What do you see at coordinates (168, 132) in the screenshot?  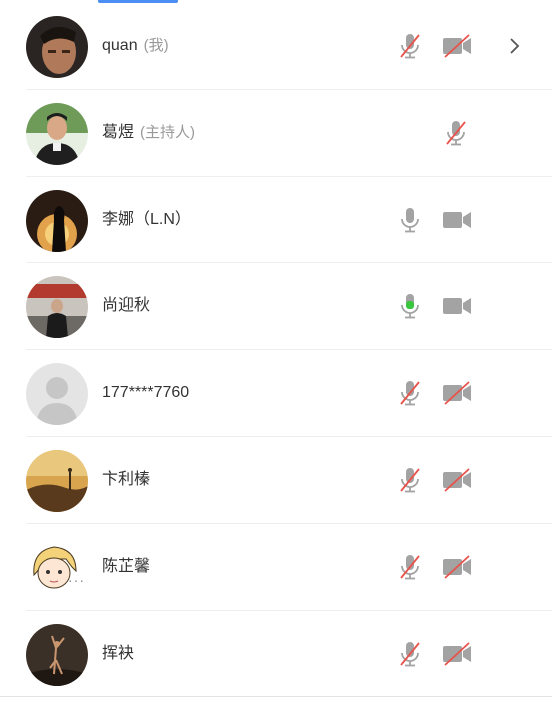 I see `participant-role: (主持人)` at bounding box center [168, 132].